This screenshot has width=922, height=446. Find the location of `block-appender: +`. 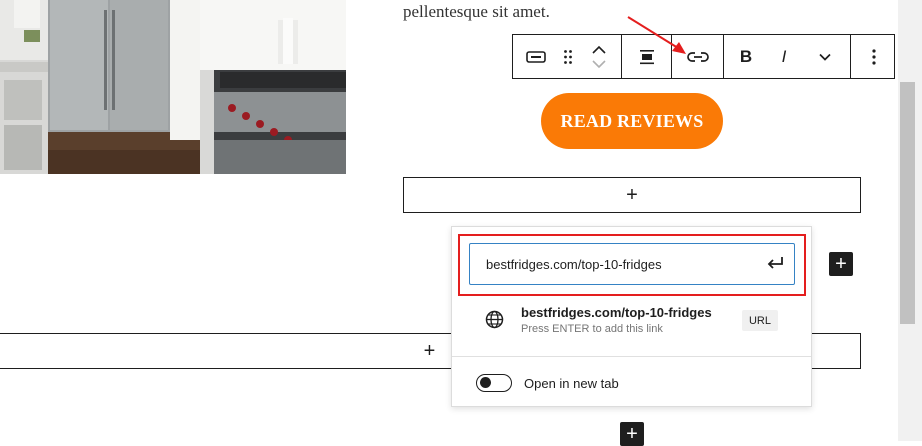

block-appender: + is located at coordinates (632, 195).